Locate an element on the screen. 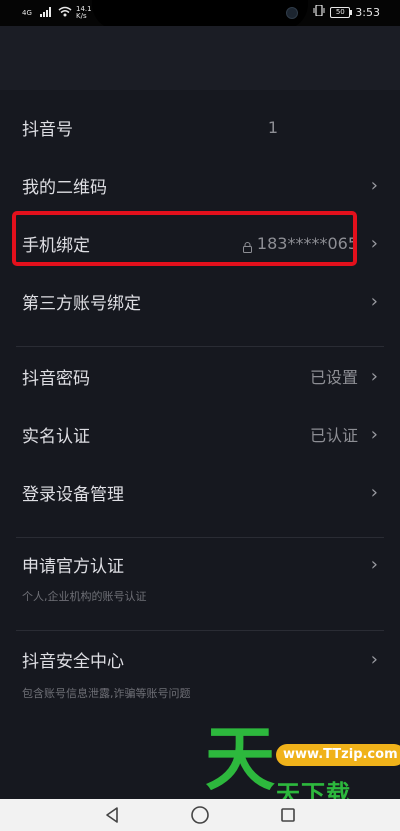 This screenshot has width=400, height=831. battery-icon: 50 is located at coordinates (341, 12).